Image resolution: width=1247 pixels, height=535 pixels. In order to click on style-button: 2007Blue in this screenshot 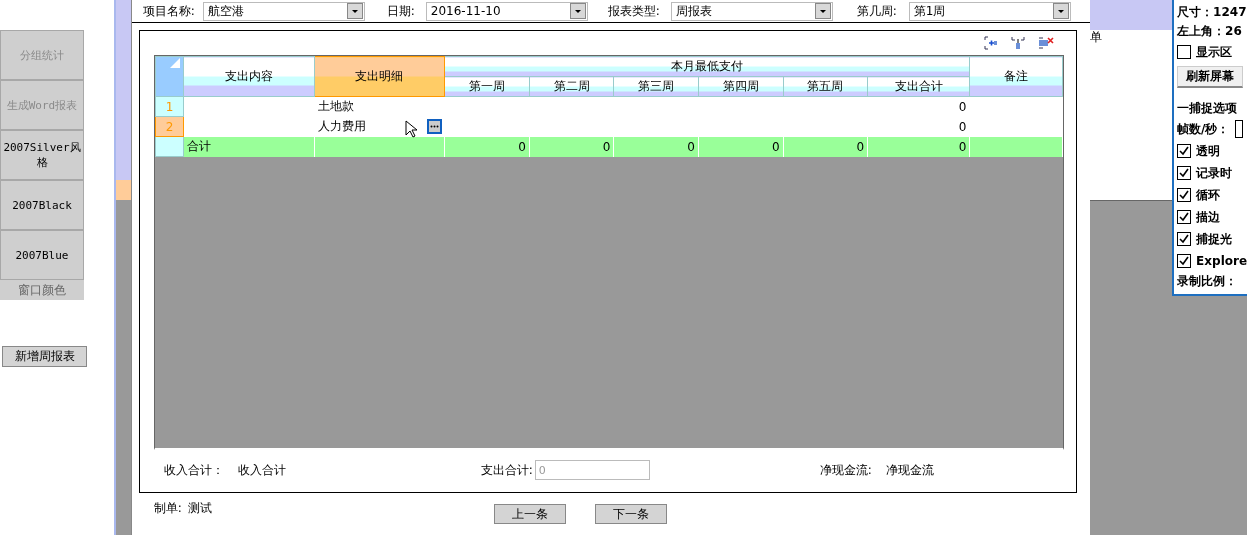, I will do `click(42, 255)`.